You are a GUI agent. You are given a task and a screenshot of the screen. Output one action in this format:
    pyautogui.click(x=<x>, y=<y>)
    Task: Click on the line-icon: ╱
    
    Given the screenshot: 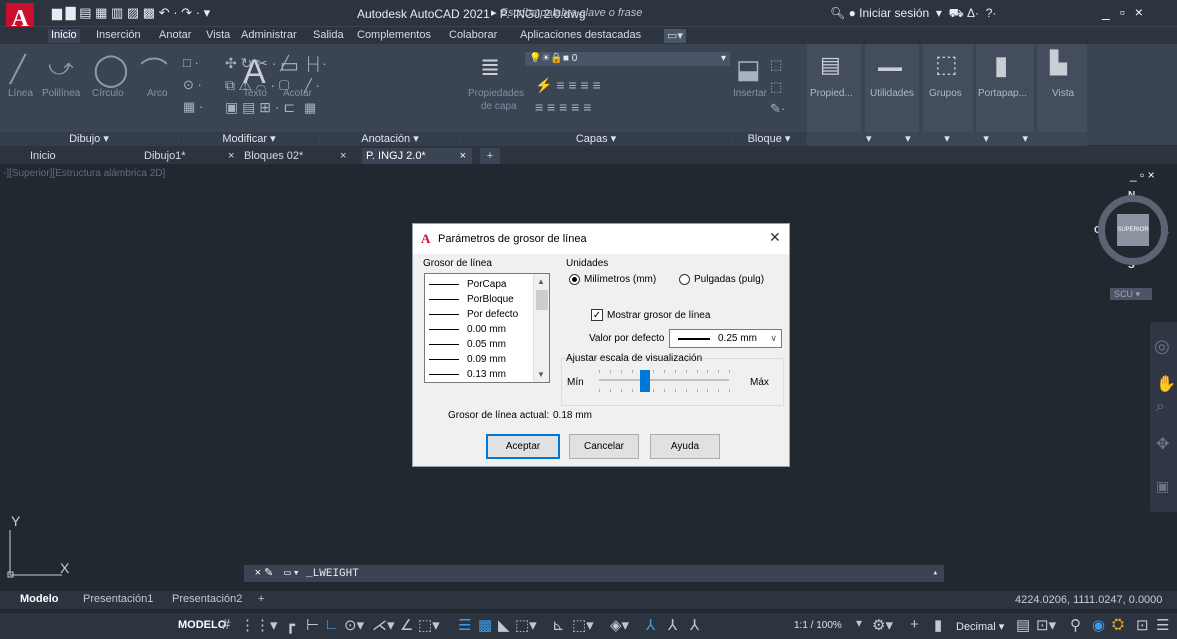 What is the action you would take?
    pyautogui.click(x=18, y=69)
    